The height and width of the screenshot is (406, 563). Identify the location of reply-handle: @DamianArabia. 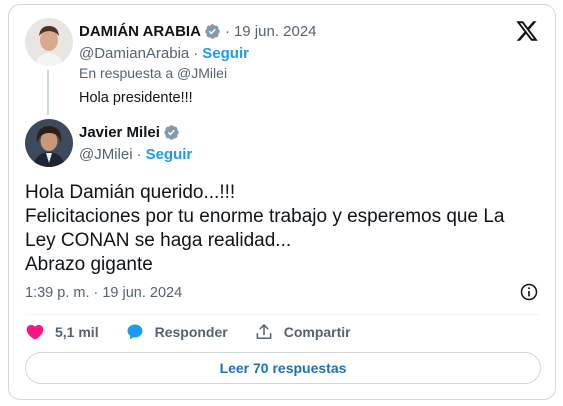
(134, 53).